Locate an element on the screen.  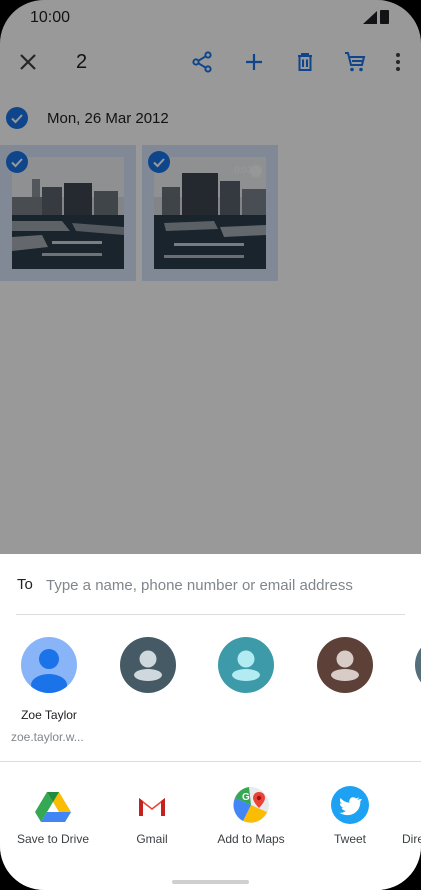
share-target-maps: G Add to Maps is located at coordinates (251, 821).